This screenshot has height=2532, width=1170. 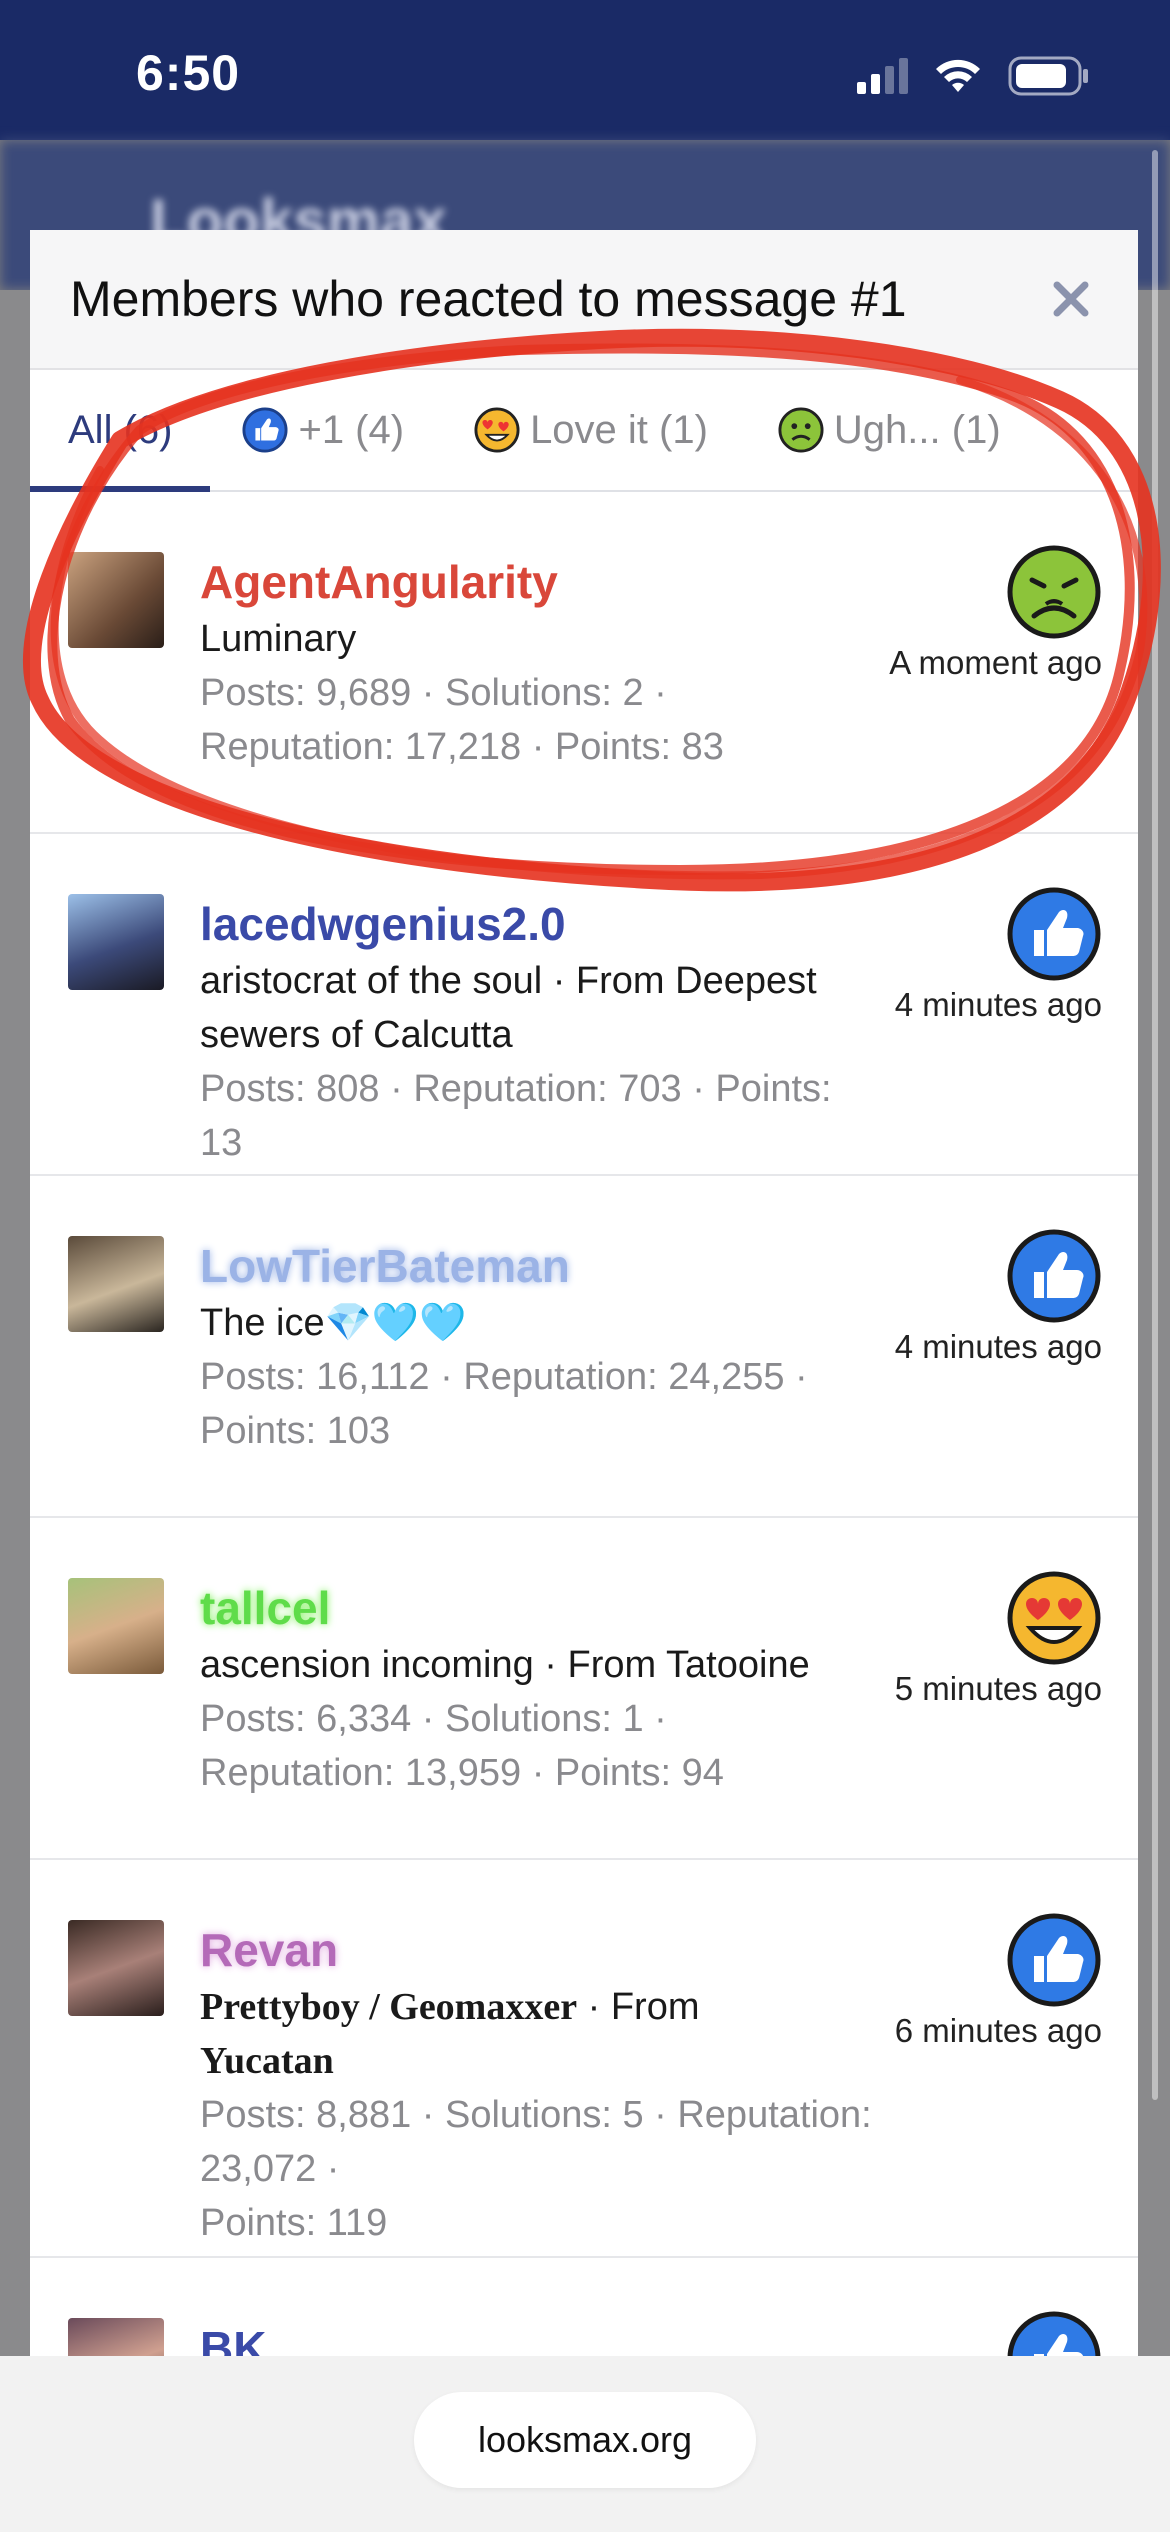 I want to click on tab-love-it: Love it (1), so click(x=591, y=430).